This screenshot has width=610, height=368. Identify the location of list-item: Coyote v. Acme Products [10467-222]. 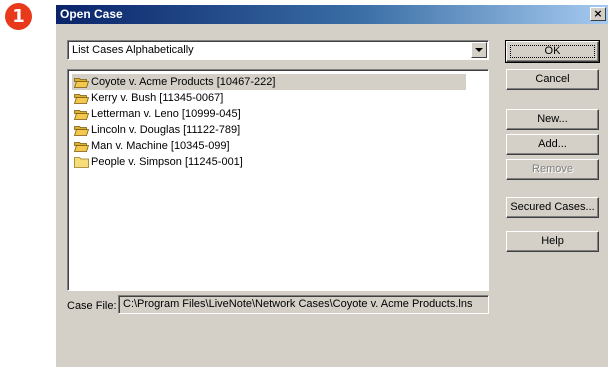
(269, 82).